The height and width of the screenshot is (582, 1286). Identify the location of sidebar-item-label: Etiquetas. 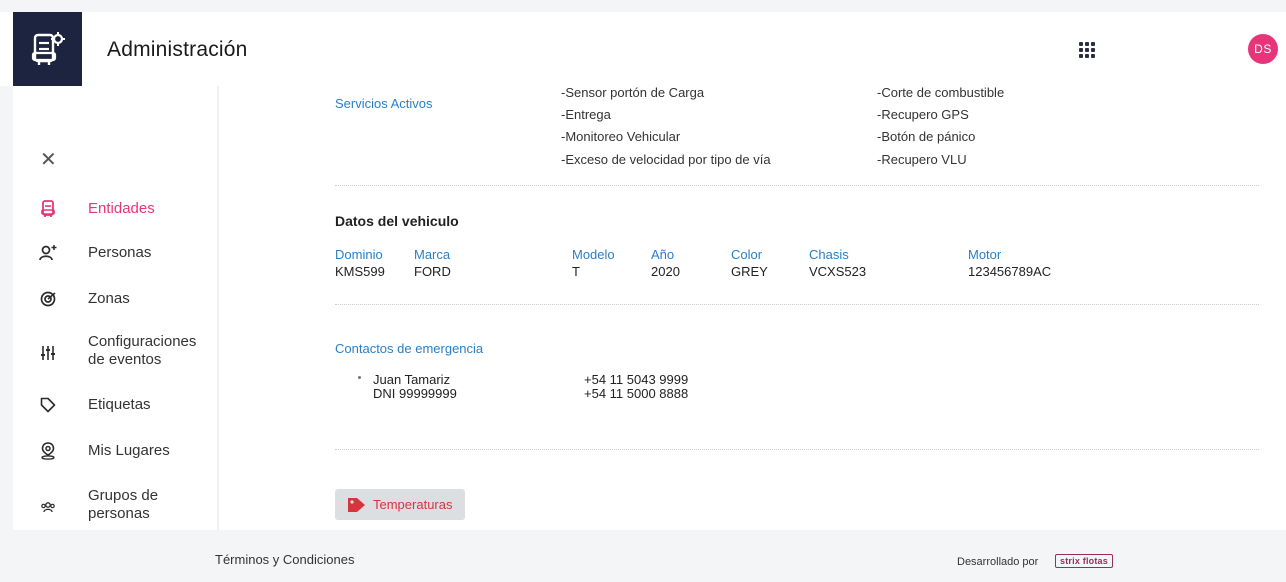
(119, 404).